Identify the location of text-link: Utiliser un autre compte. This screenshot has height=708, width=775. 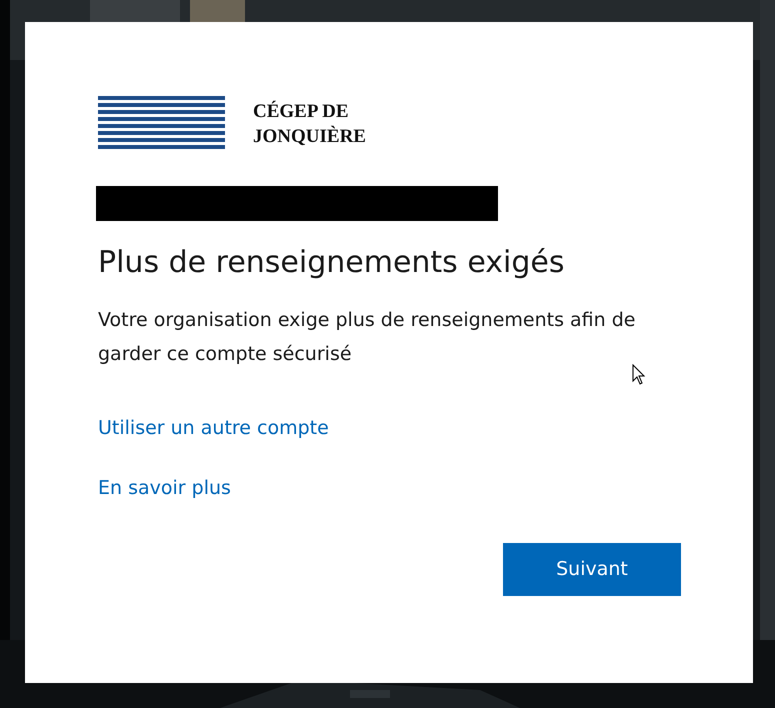
(213, 428).